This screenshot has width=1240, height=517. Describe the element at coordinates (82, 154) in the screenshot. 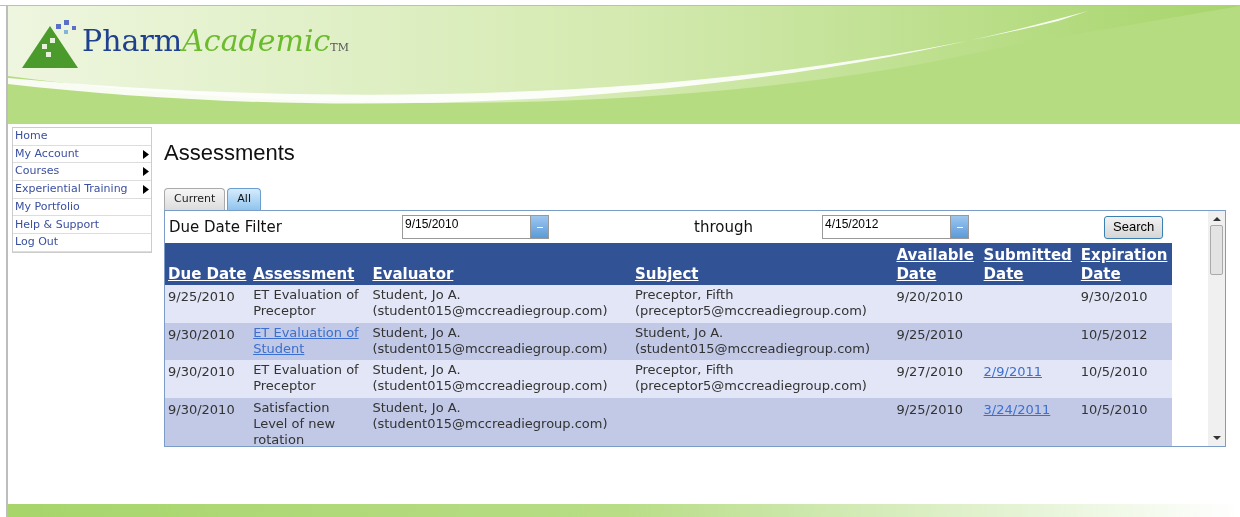

I see `sidebar-item: My Account` at that location.